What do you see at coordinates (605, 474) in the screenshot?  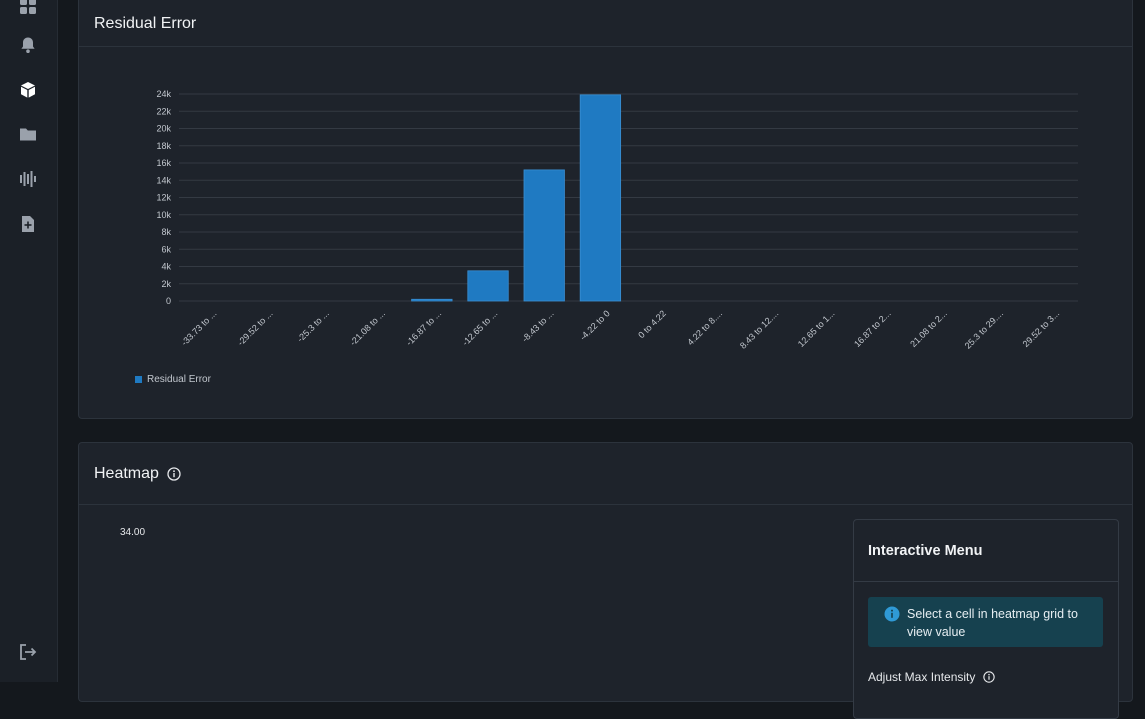 I see `card-header: Heatmap` at bounding box center [605, 474].